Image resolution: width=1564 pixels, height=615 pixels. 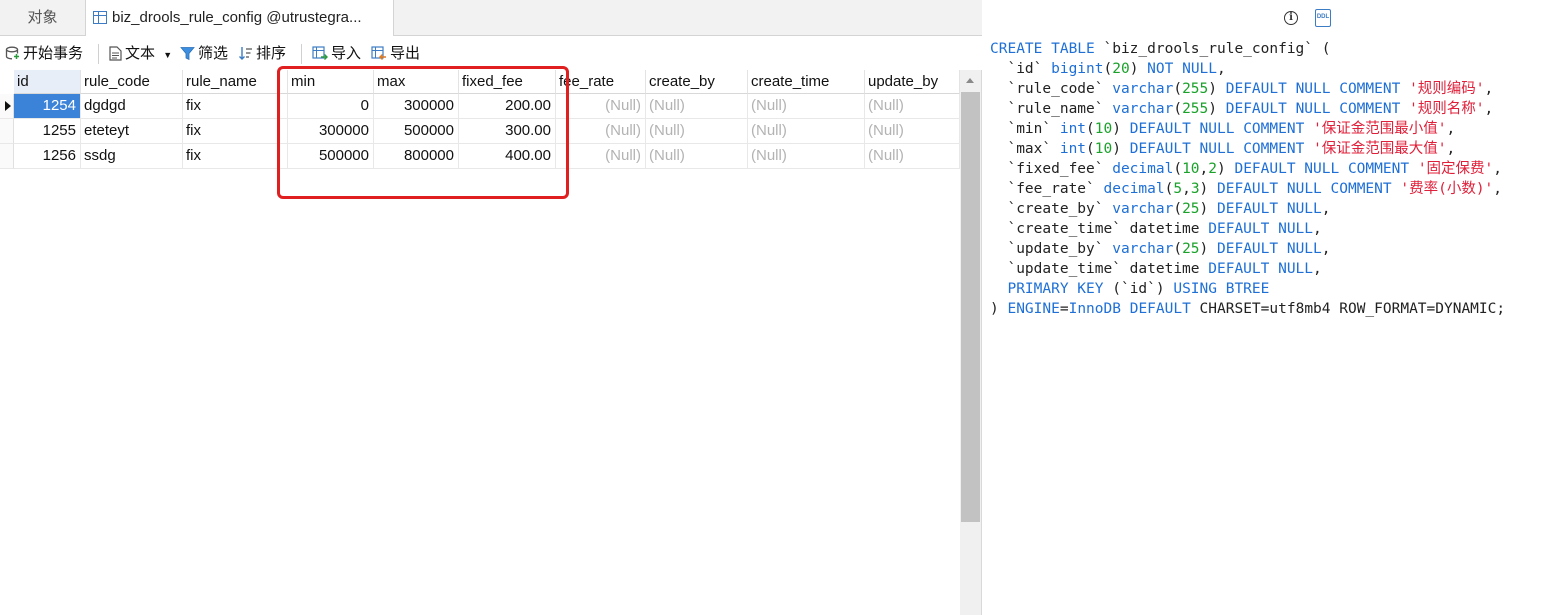 What do you see at coordinates (132, 156) in the screenshot?
I see `table-cell: ssdg` at bounding box center [132, 156].